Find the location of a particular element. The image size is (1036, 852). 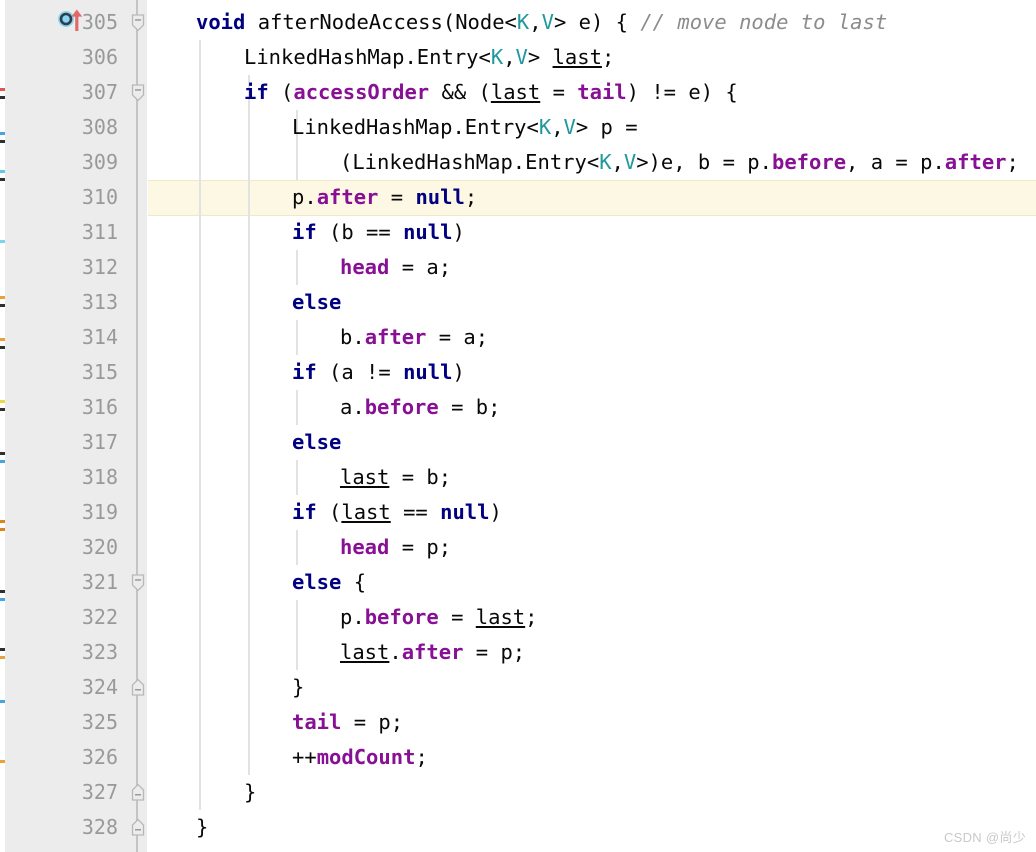

fold-region-line is located at coordinates (137, 426).